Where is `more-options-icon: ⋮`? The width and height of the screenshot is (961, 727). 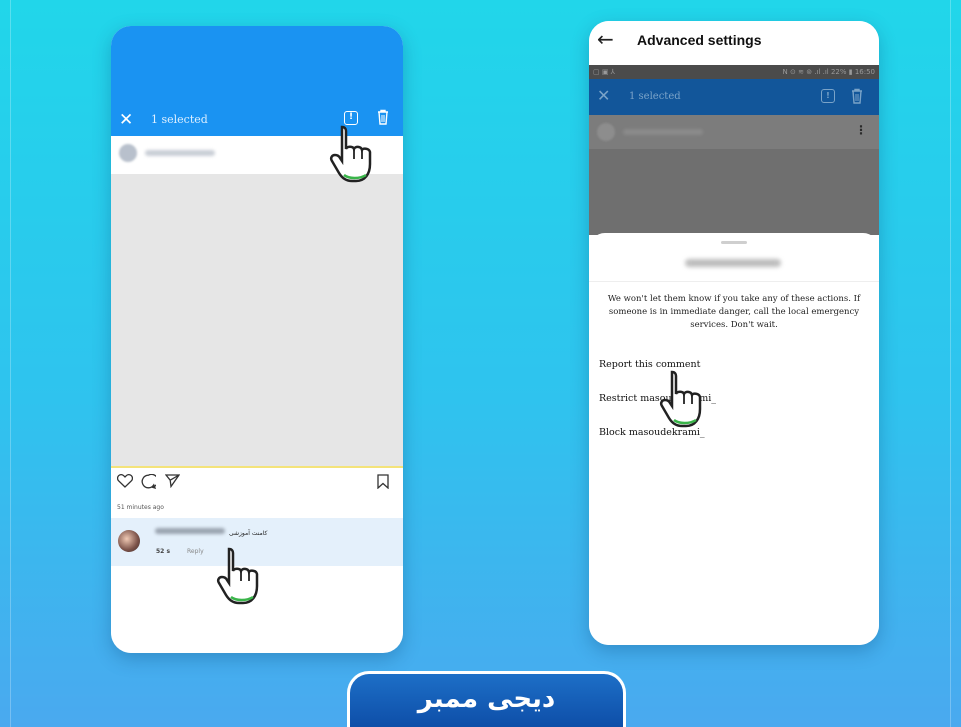
more-options-icon: ⋮ is located at coordinates (861, 130).